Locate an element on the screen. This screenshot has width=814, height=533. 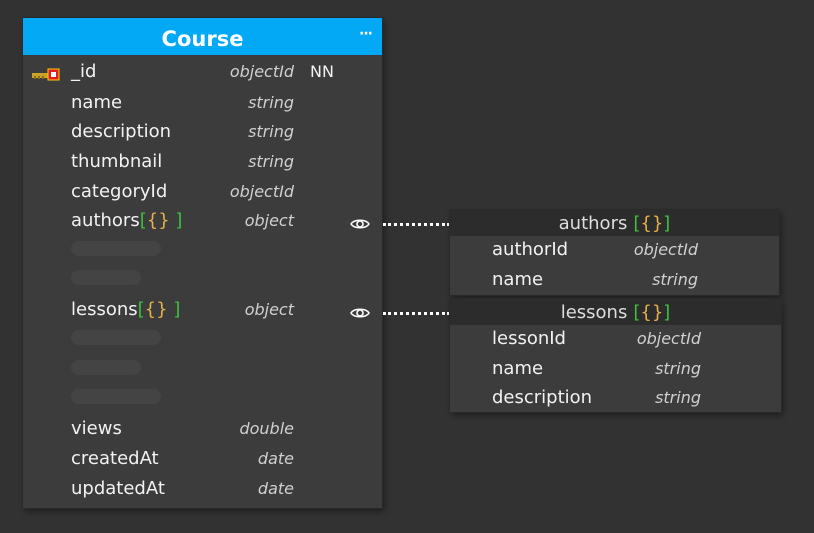
field-row-id: _id objectId NN is located at coordinates (202, 73).